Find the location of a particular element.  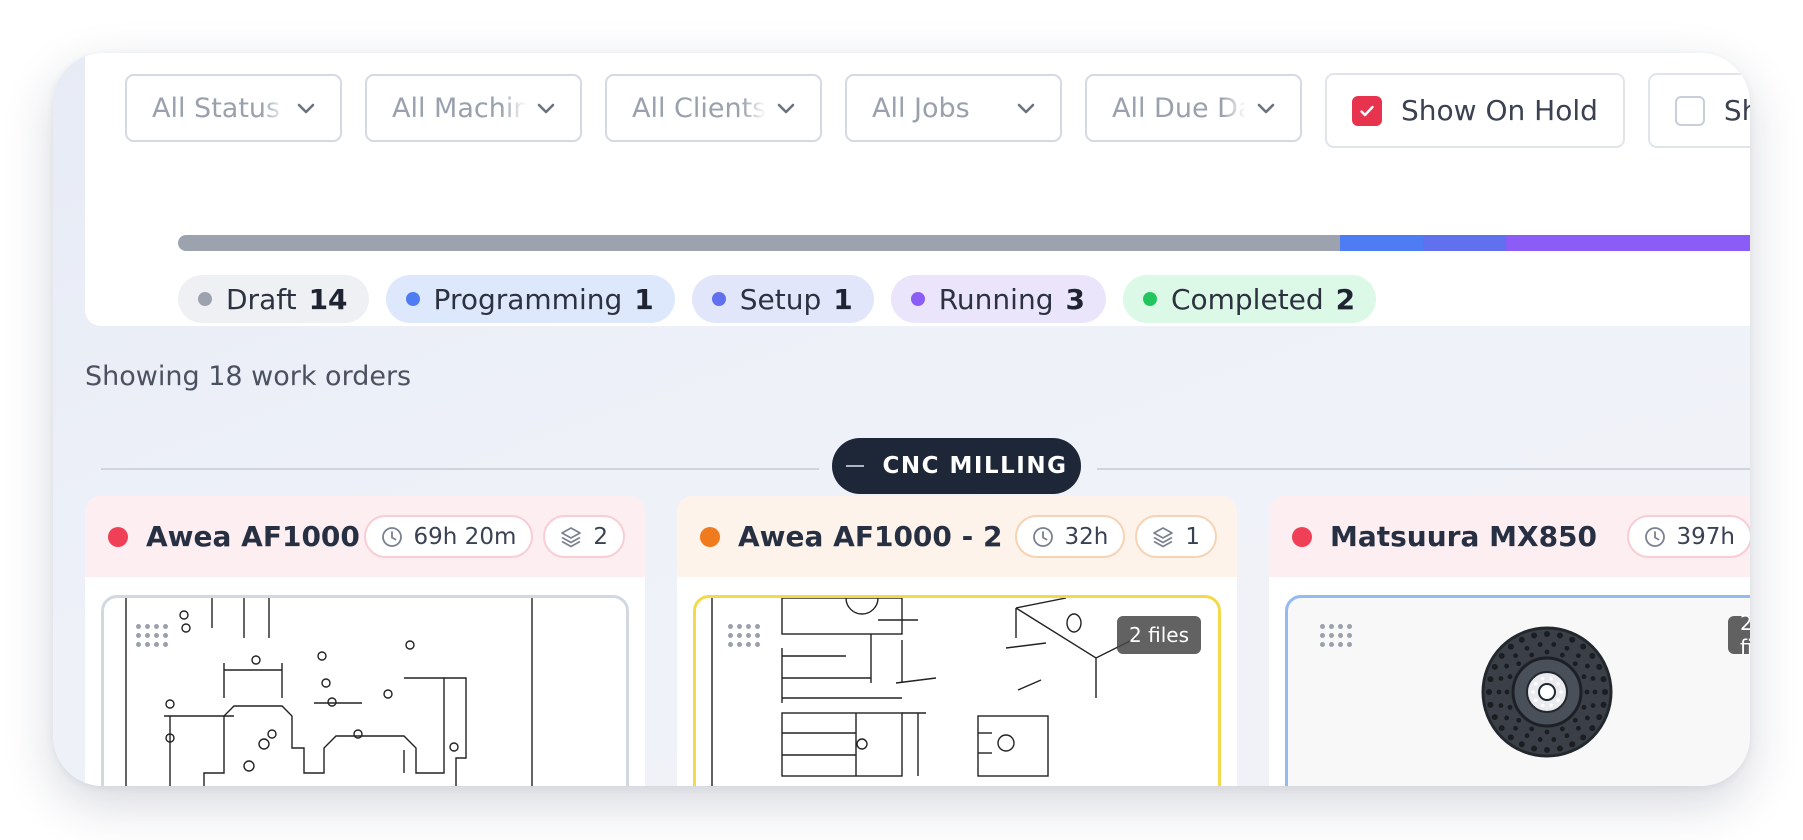

status-progress-bar is located at coordinates (964, 243).